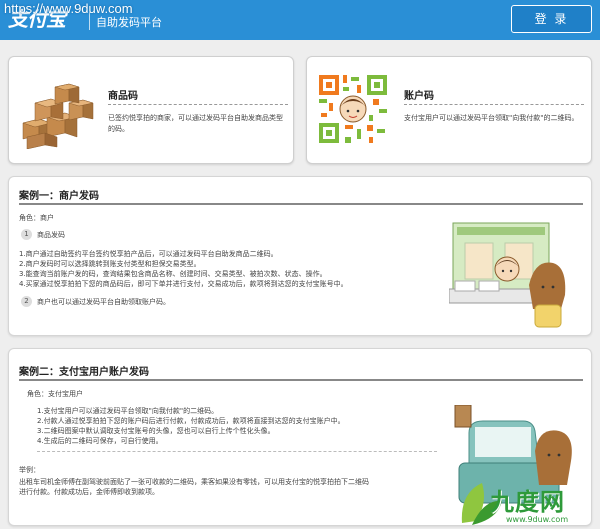 This screenshot has height=529, width=600. Describe the element at coordinates (58, 116) in the screenshot. I see `boxes-icon` at that location.